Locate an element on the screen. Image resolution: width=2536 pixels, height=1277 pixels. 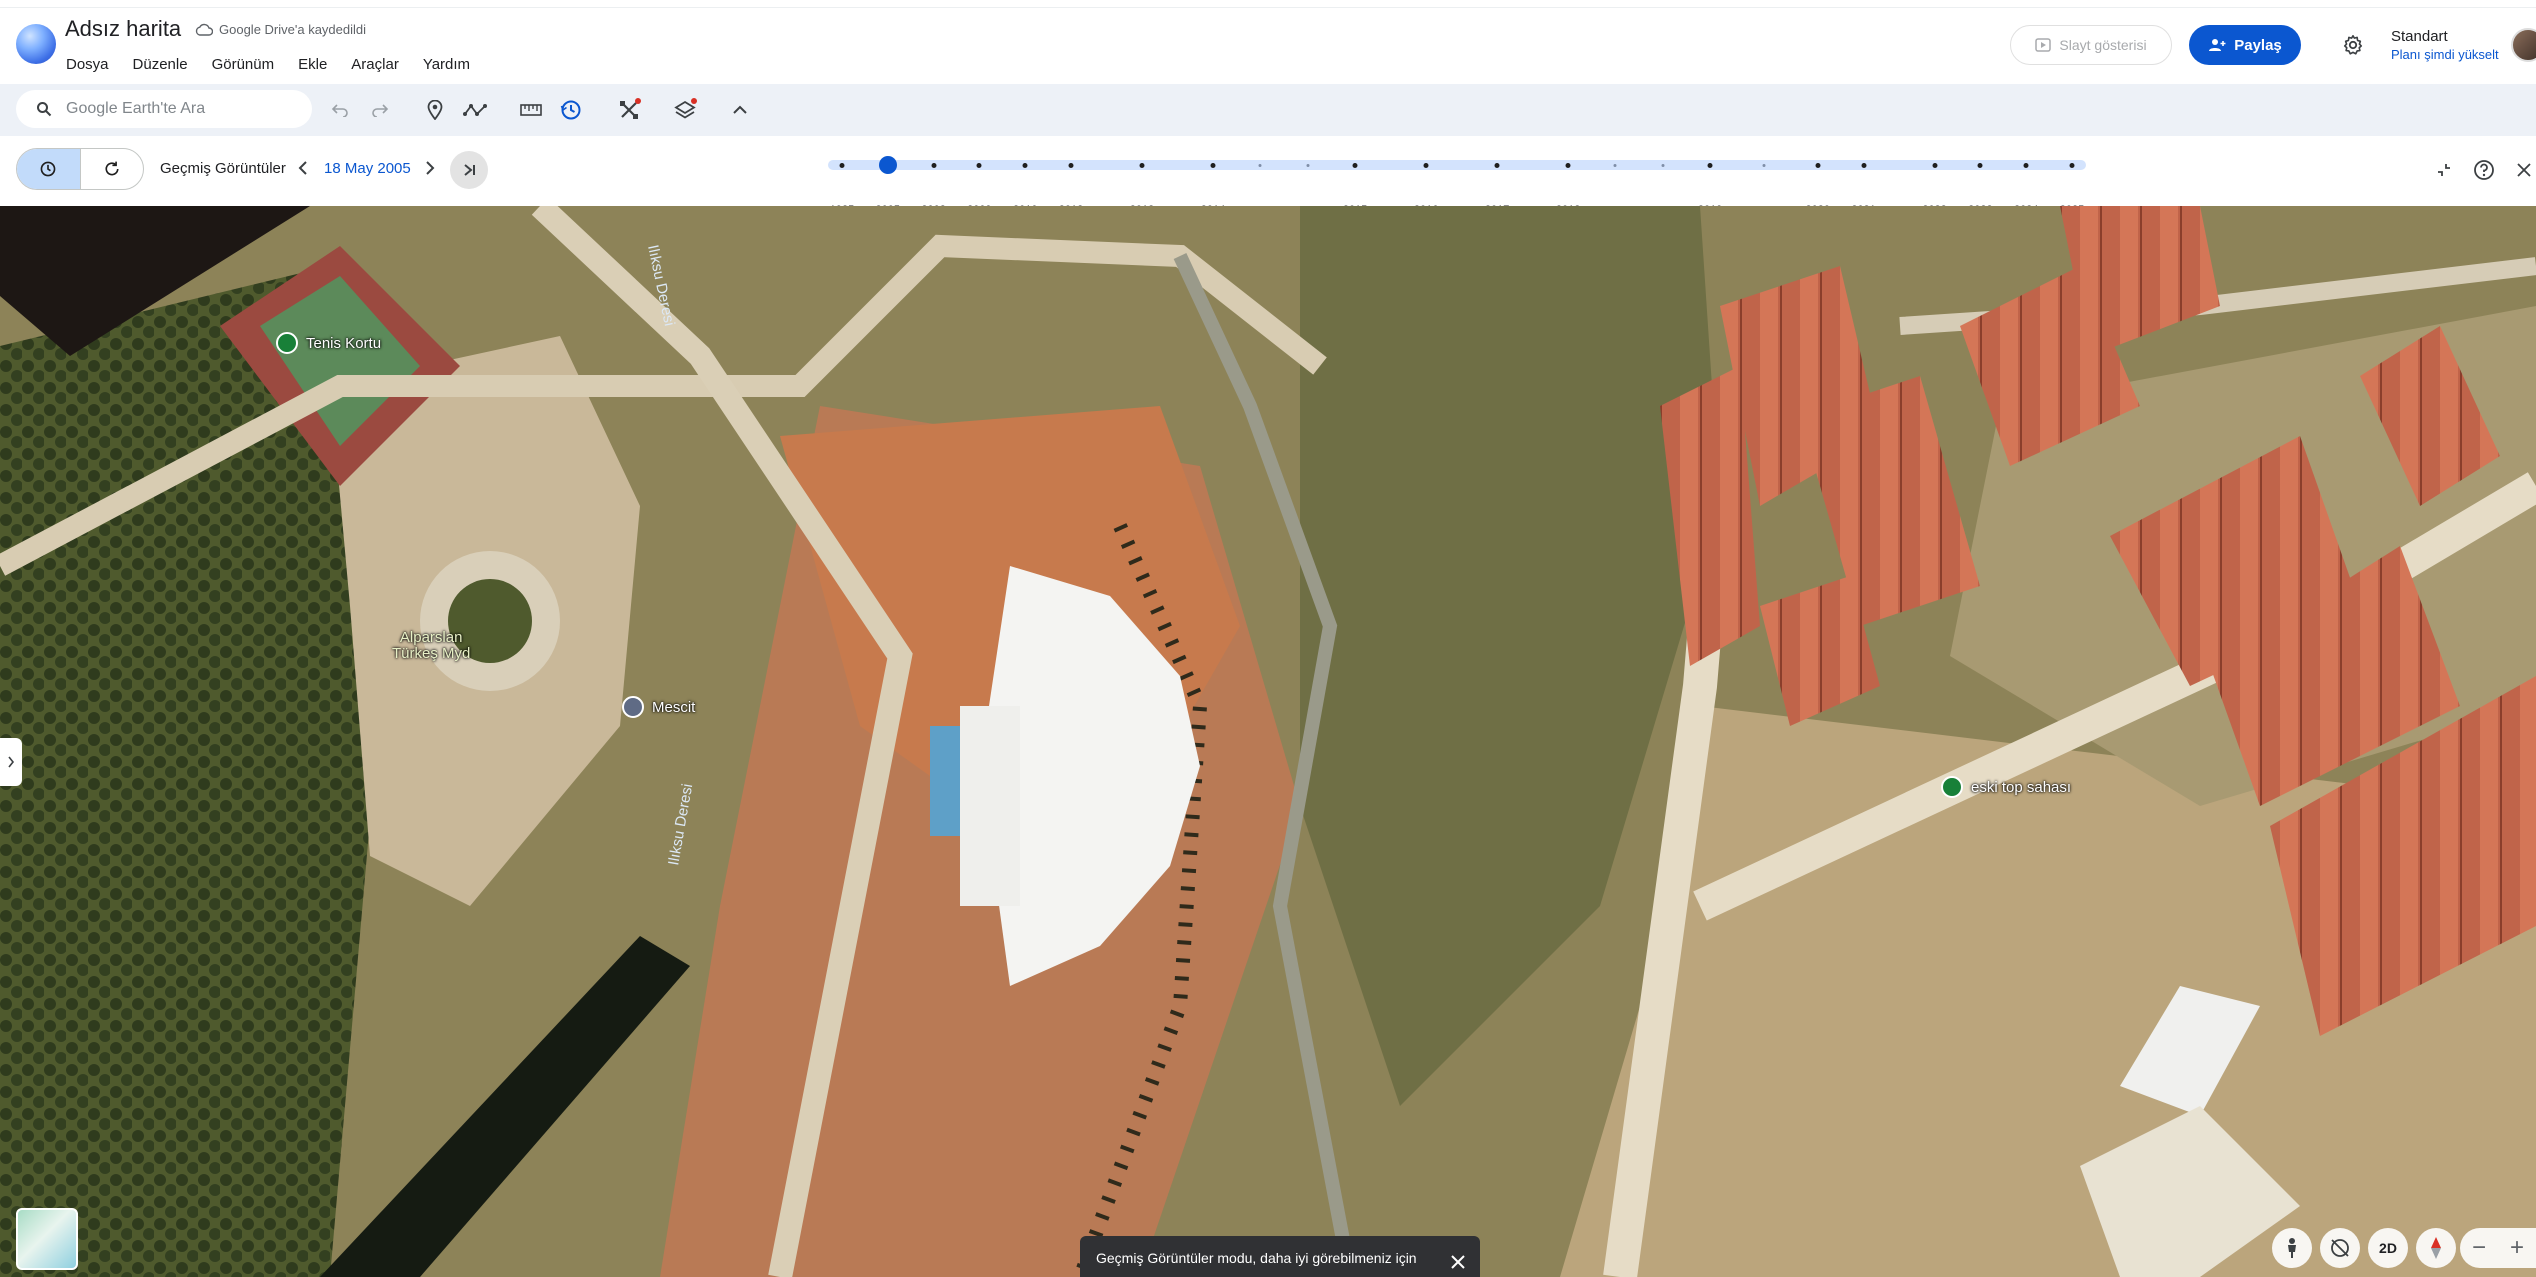
latest-imagery-button is located at coordinates (469, 170).